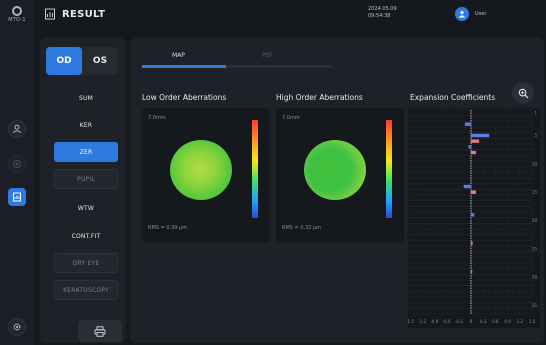 The image size is (546, 345). I want to click on measure-button, so click(17, 164).